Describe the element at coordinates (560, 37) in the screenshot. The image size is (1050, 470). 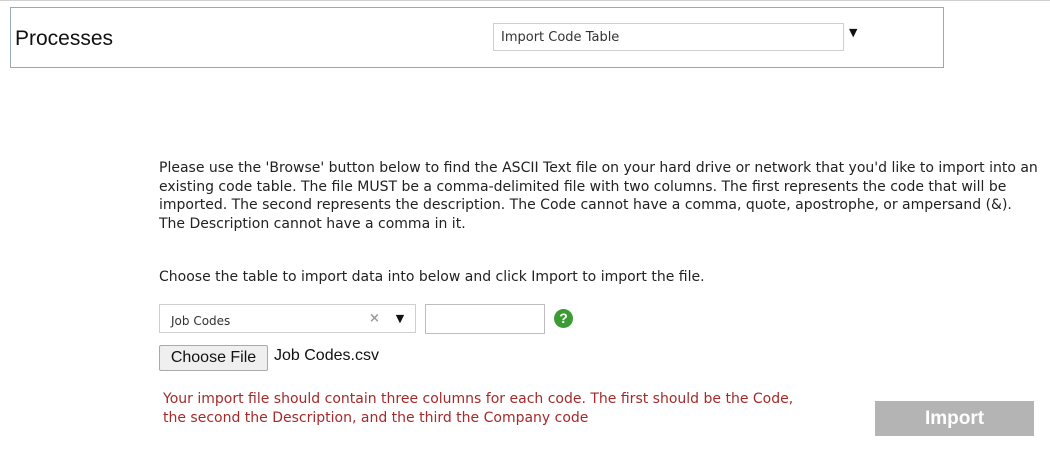
I see `process-select-value: Import Code Table` at that location.